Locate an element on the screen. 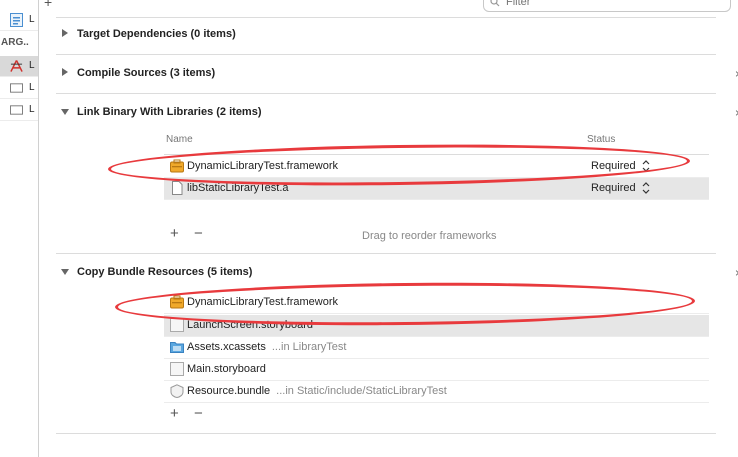 Image resolution: width=738 pixels, height=457 pixels. add-build-phase-button: + is located at coordinates (48, 5).